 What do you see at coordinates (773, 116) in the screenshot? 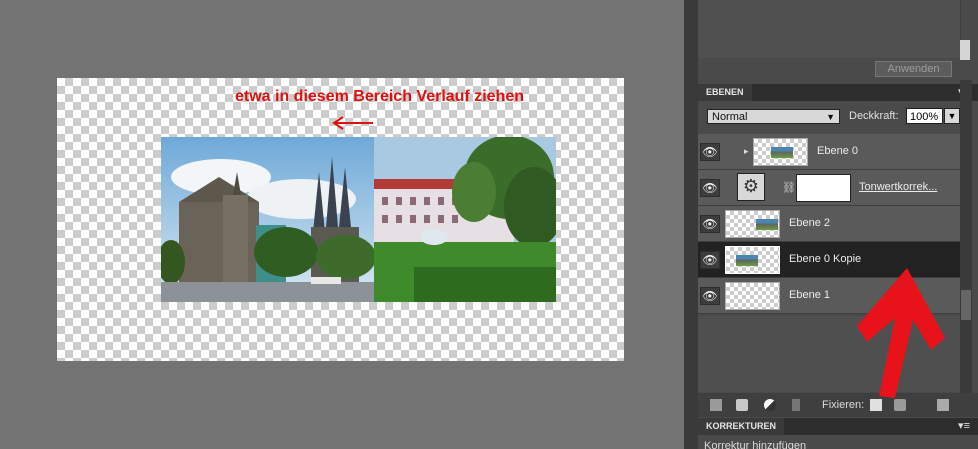
I see `blend-mode-select: Normal ▼` at bounding box center [773, 116].